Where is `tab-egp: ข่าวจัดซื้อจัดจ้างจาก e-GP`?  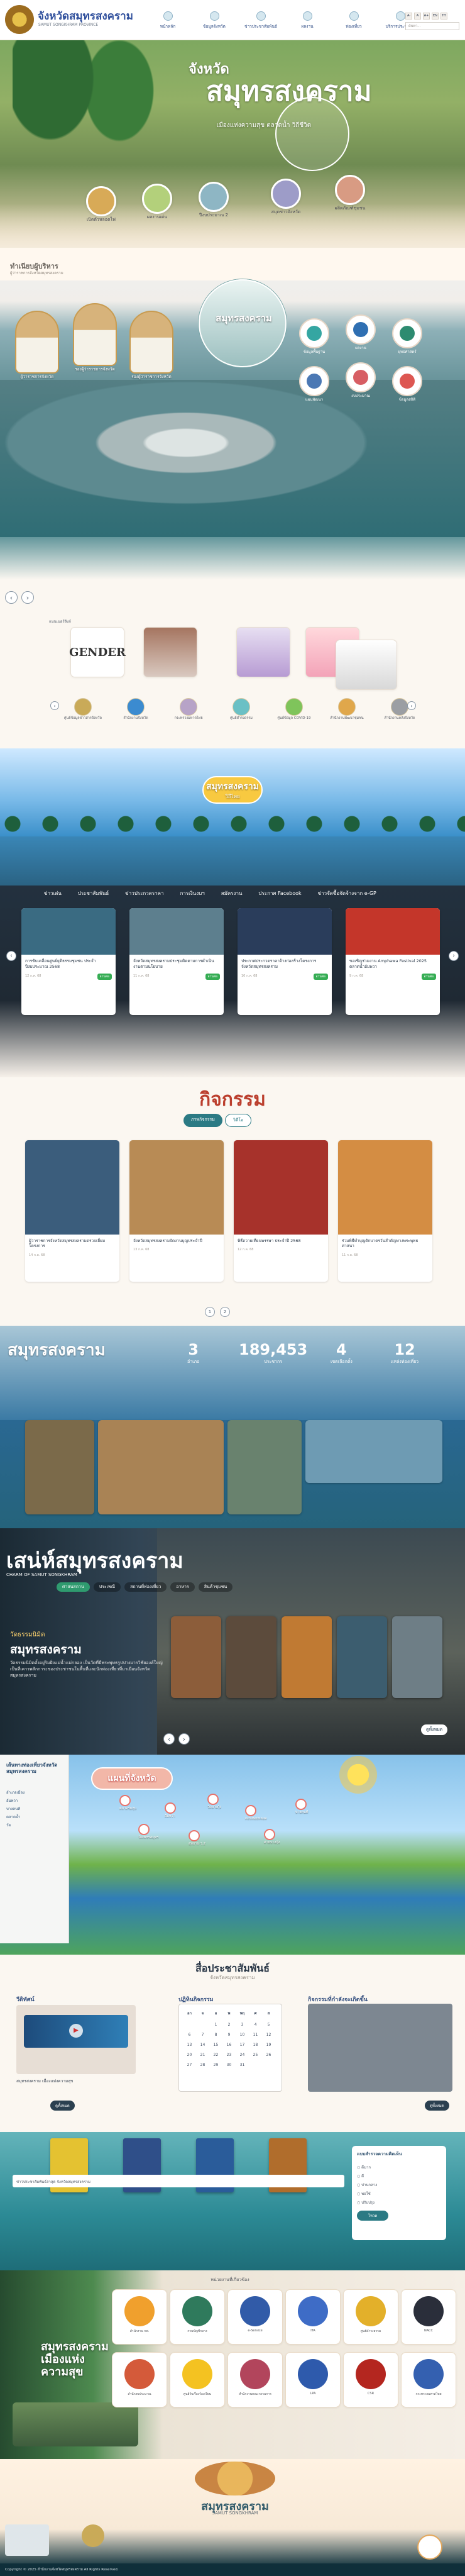
tab-egp: ข่าวจัดซื้อจัดจ้างจาก e-GP is located at coordinates (347, 893).